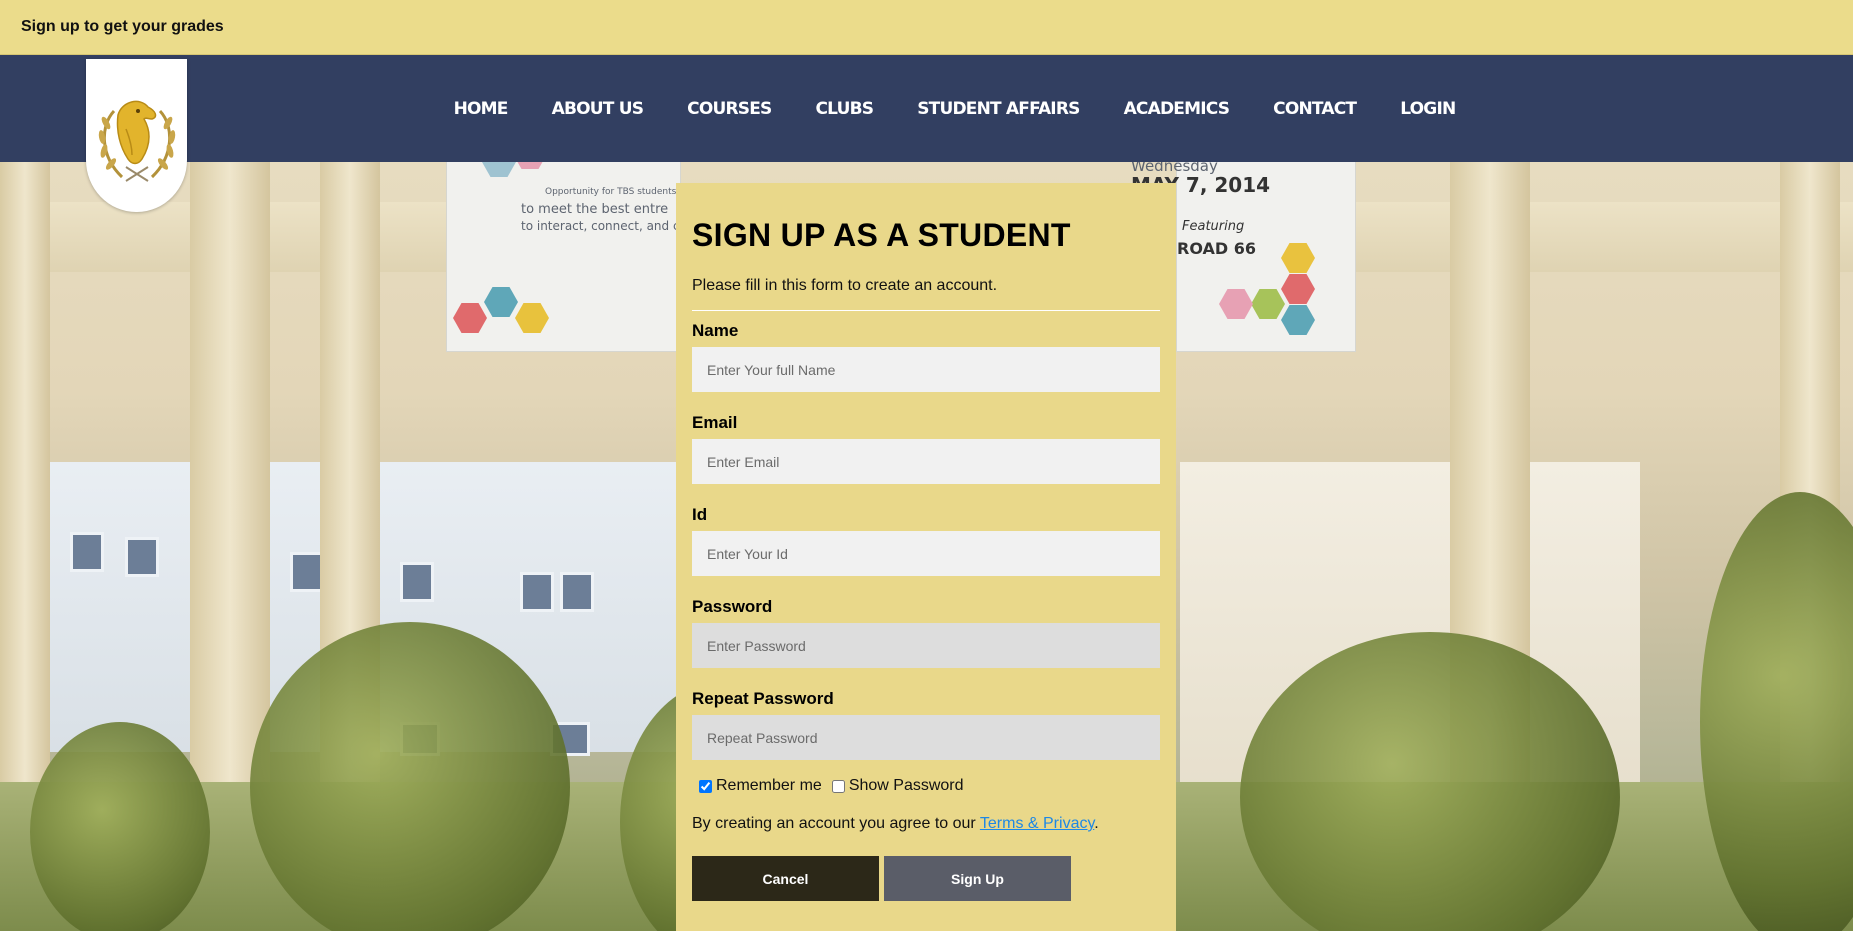 This screenshot has width=1853, height=931. I want to click on nav-item-login: LOGIN, so click(1428, 109).